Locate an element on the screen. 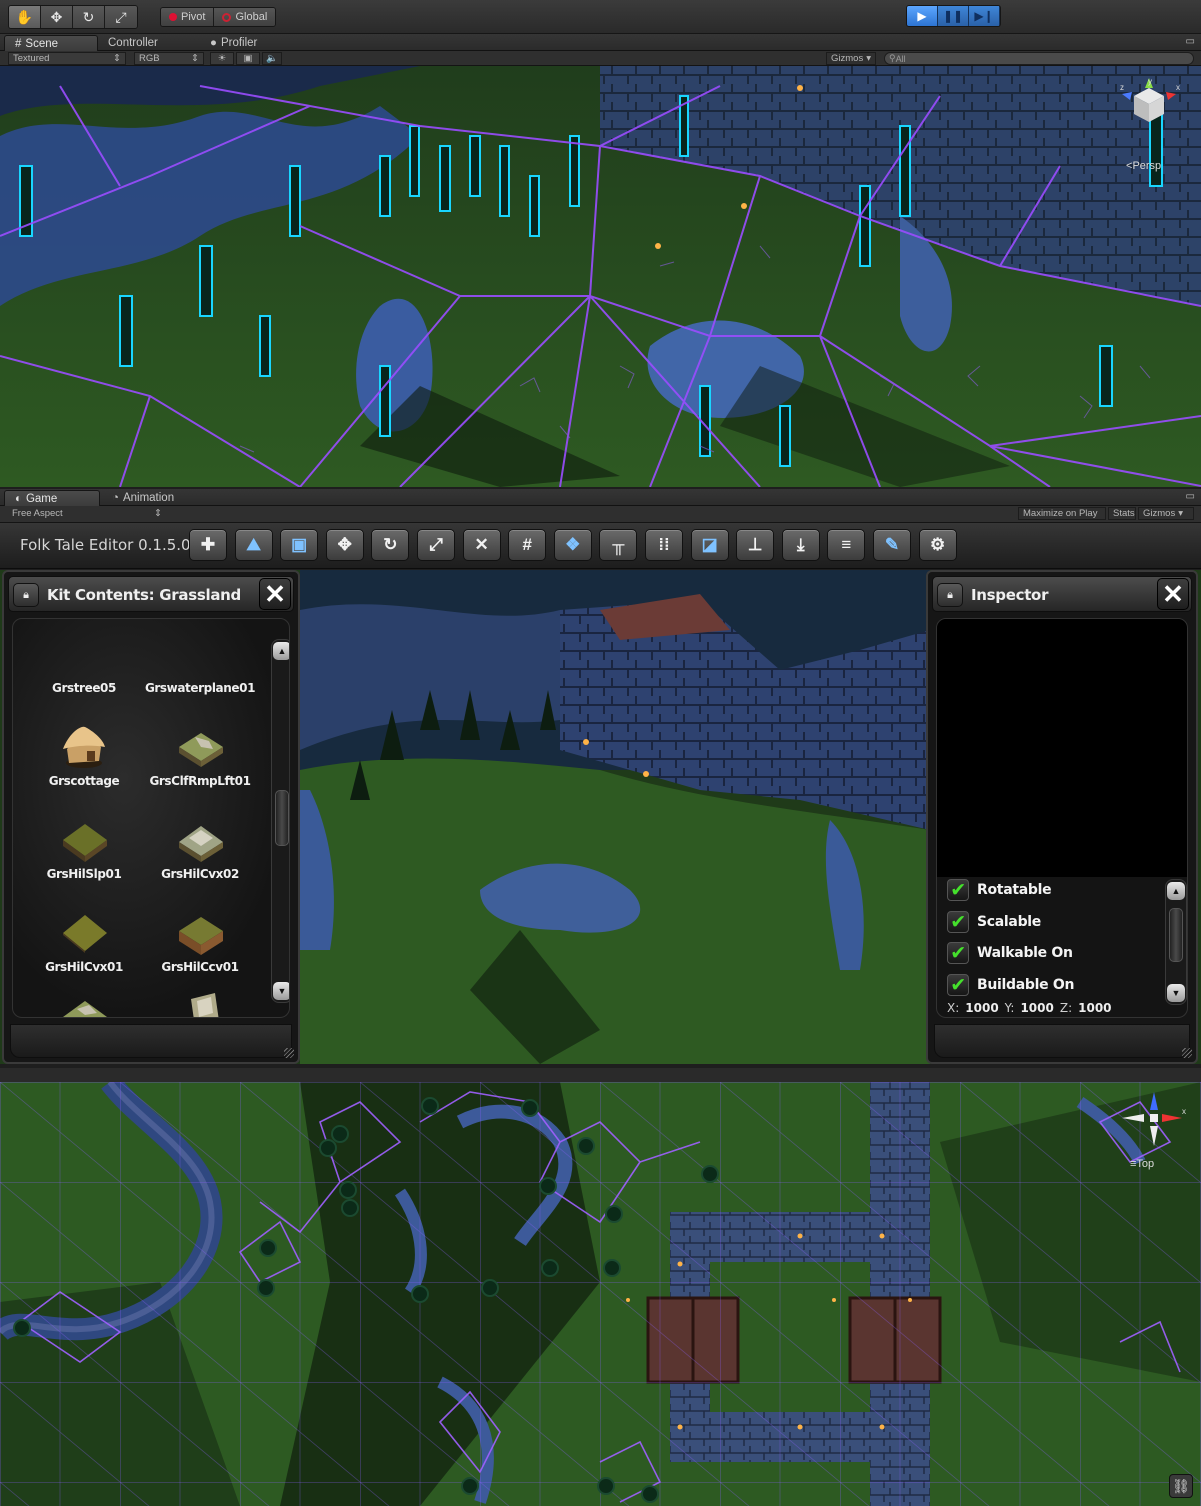  tab-profiler: ● Profiler is located at coordinates (233, 43).